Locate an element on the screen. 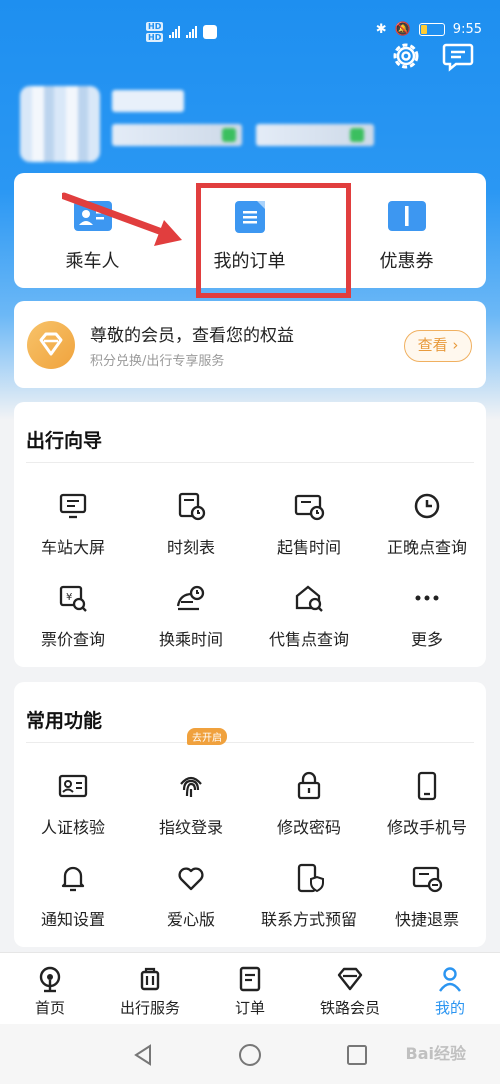 Image resolution: width=500 pixels, height=1084 pixels. coupon-ticket-icon is located at coordinates (406, 216).